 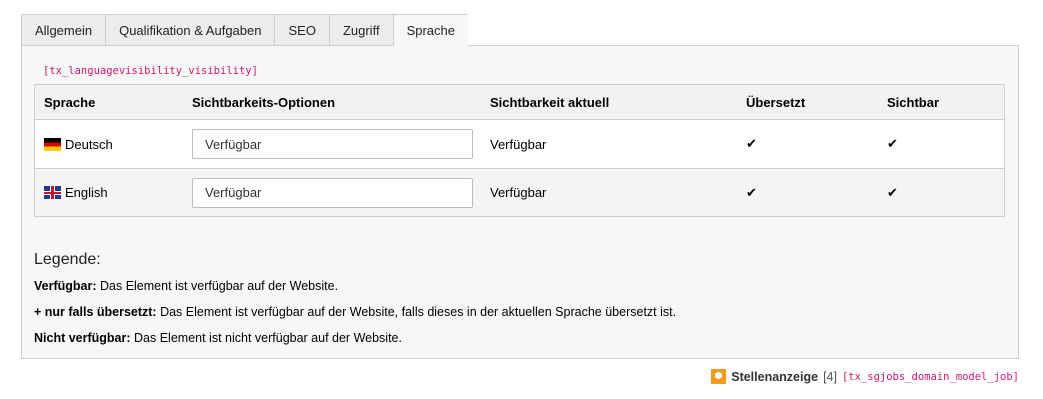 I want to click on language-cell: Deutsch, so click(x=108, y=144).